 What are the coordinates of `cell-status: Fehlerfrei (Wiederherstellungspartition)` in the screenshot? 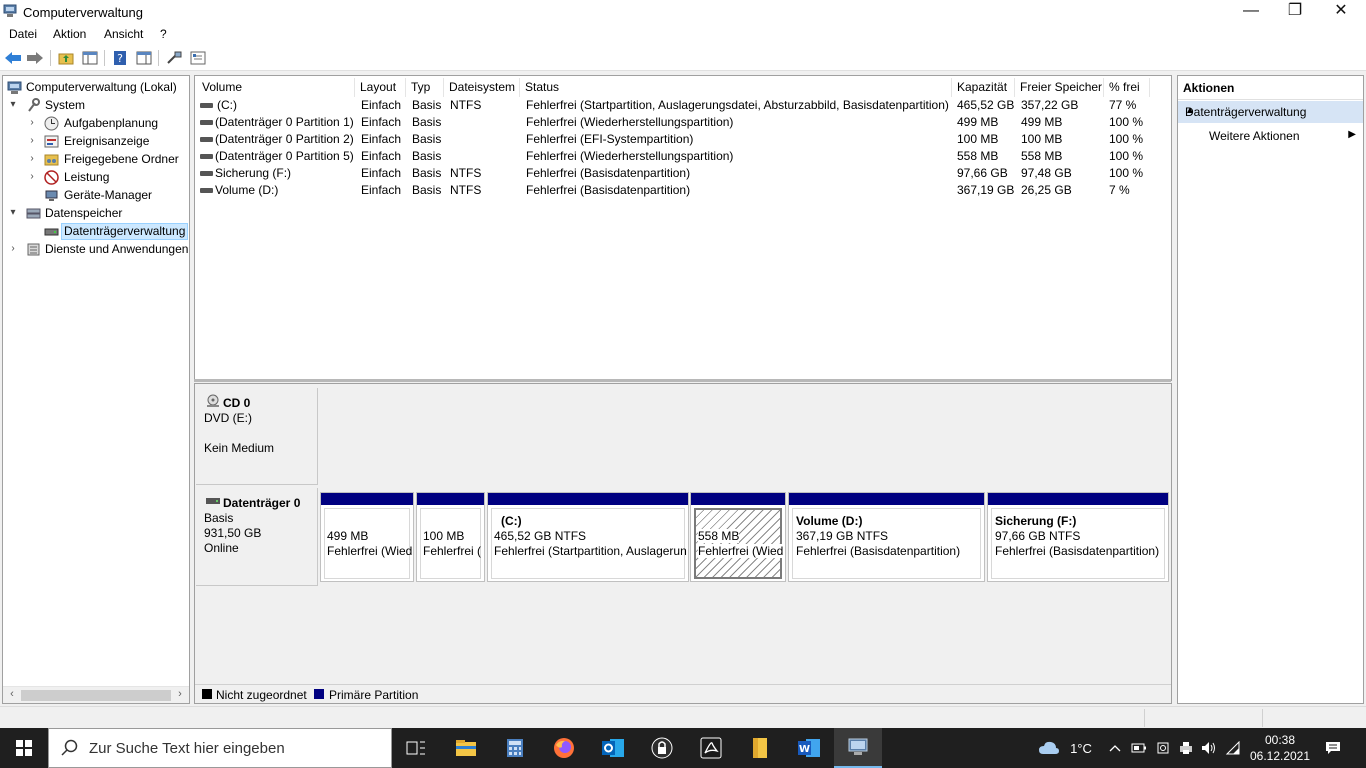 It's located at (630, 122).